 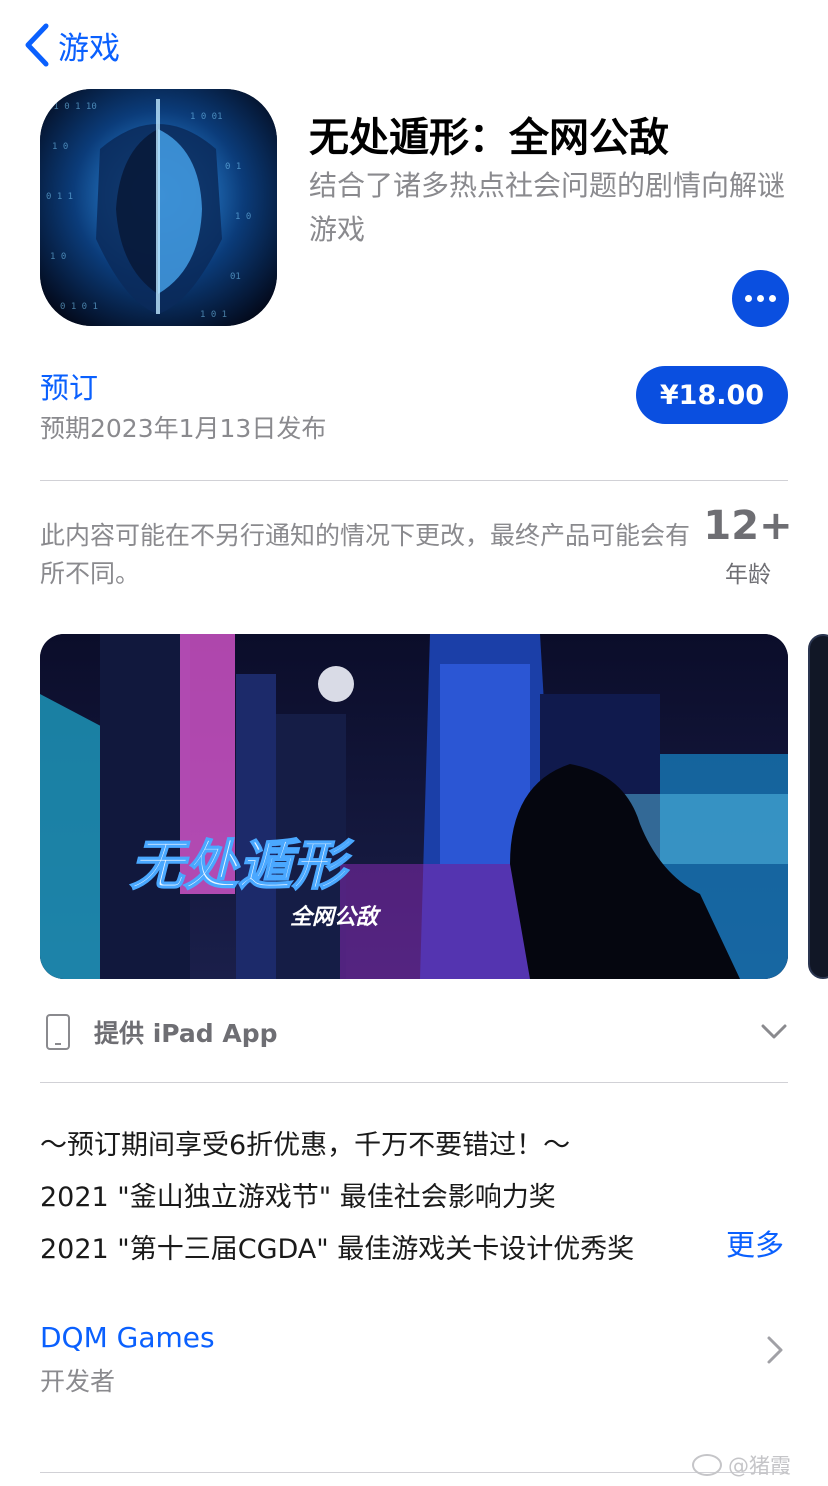 What do you see at coordinates (414, 45) in the screenshot?
I see `navigation-bar: 游戏` at bounding box center [414, 45].